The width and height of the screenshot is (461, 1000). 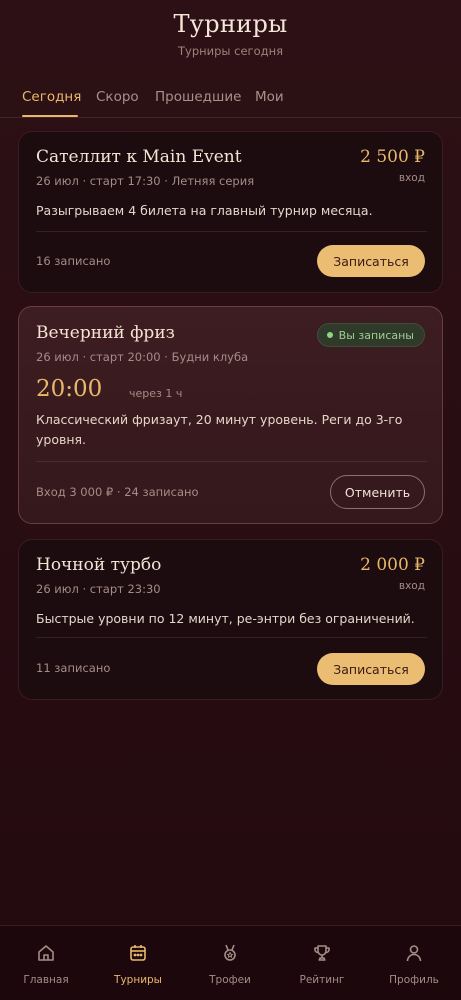 What do you see at coordinates (117, 492) in the screenshot?
I see `entry-and-registered: Вход 3 000 ₽ · 24 записано` at bounding box center [117, 492].